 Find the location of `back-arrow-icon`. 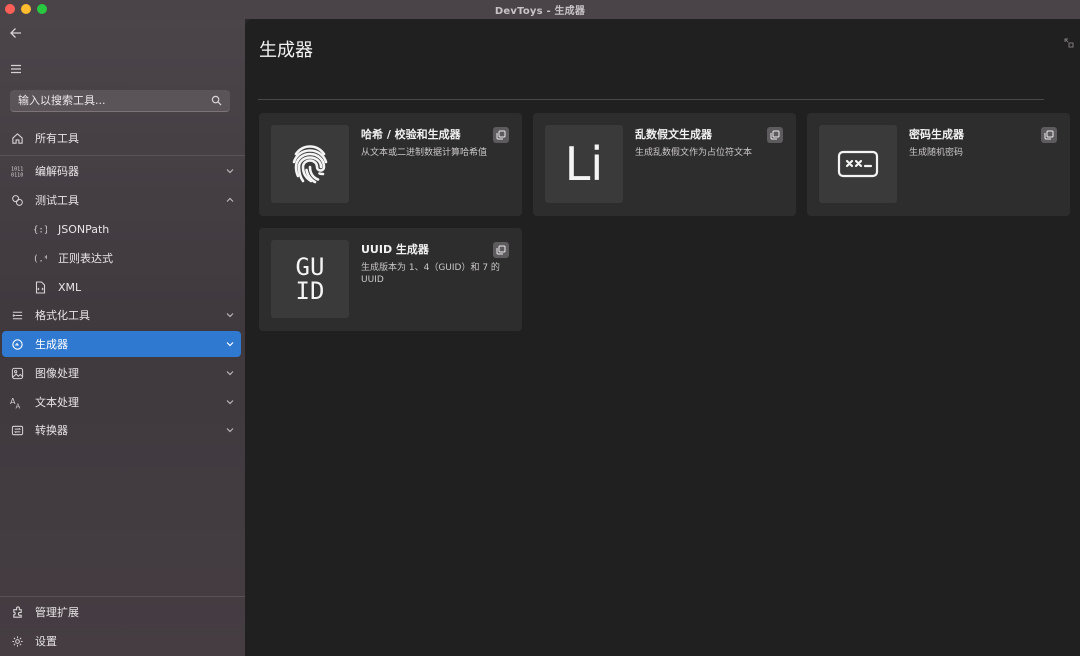

back-arrow-icon is located at coordinates (16, 33).